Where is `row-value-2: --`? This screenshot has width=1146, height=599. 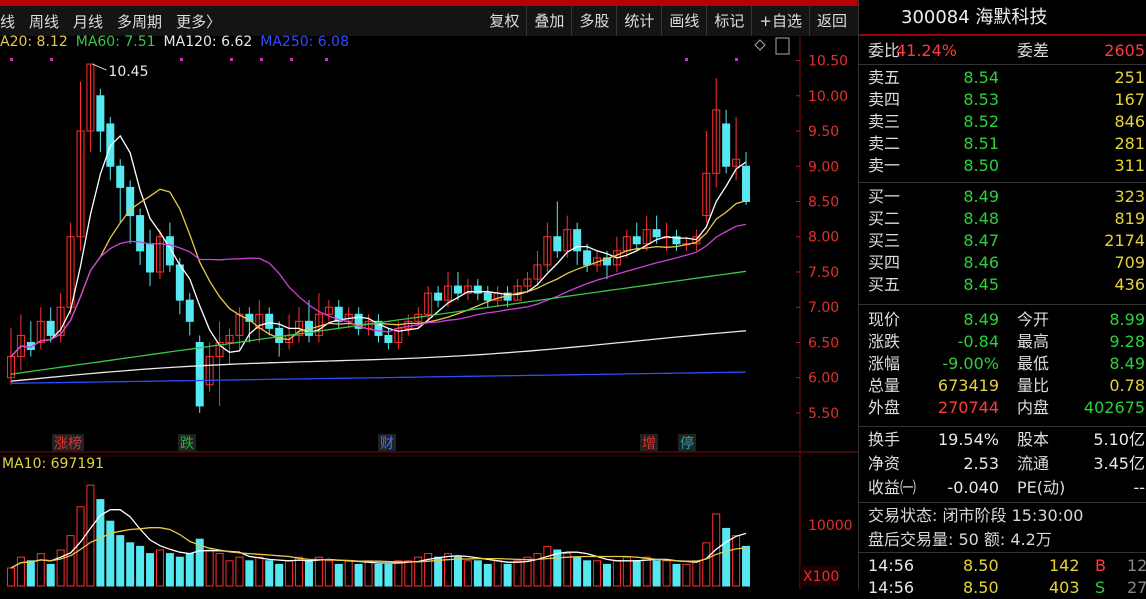 row-value-2: -- is located at coordinates (1139, 487).